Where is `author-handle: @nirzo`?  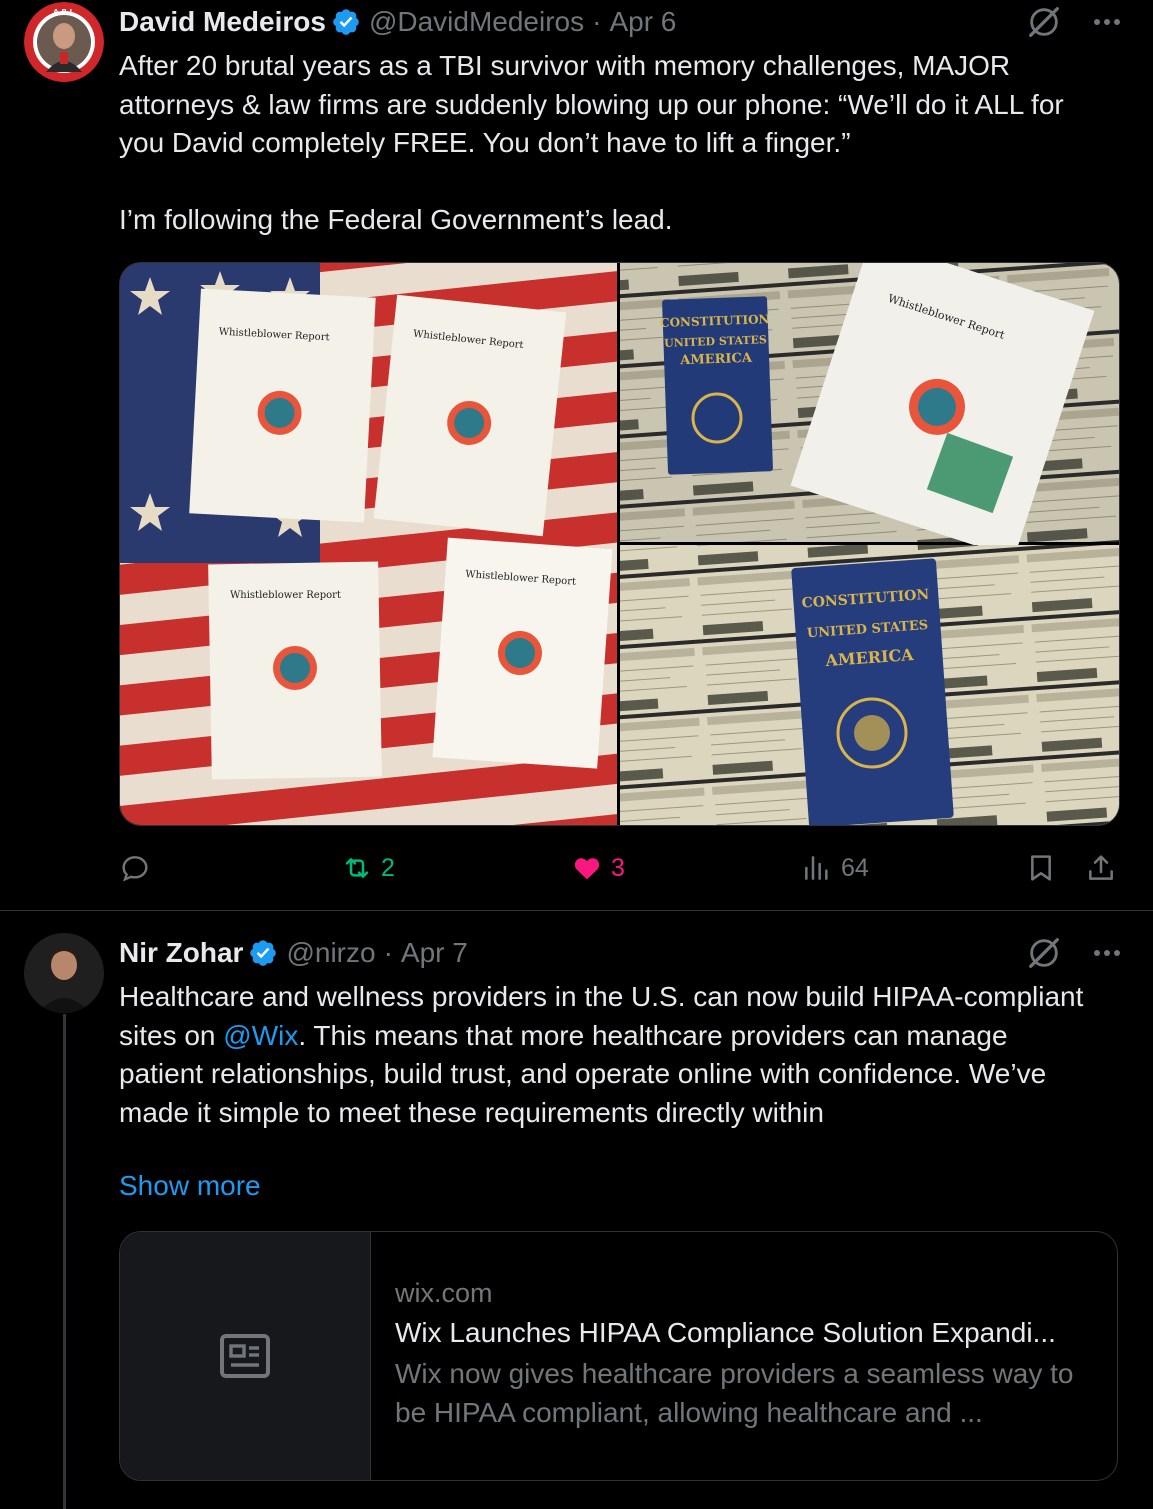 author-handle: @nirzo is located at coordinates (330, 953).